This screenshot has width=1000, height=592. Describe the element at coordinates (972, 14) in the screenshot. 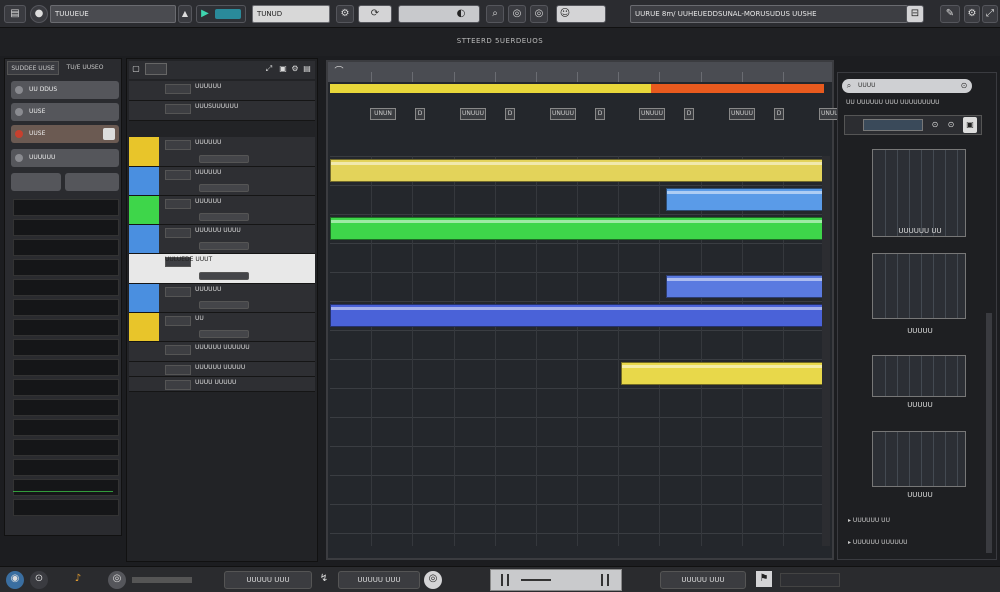

I see `gear-button: ⚙` at that location.